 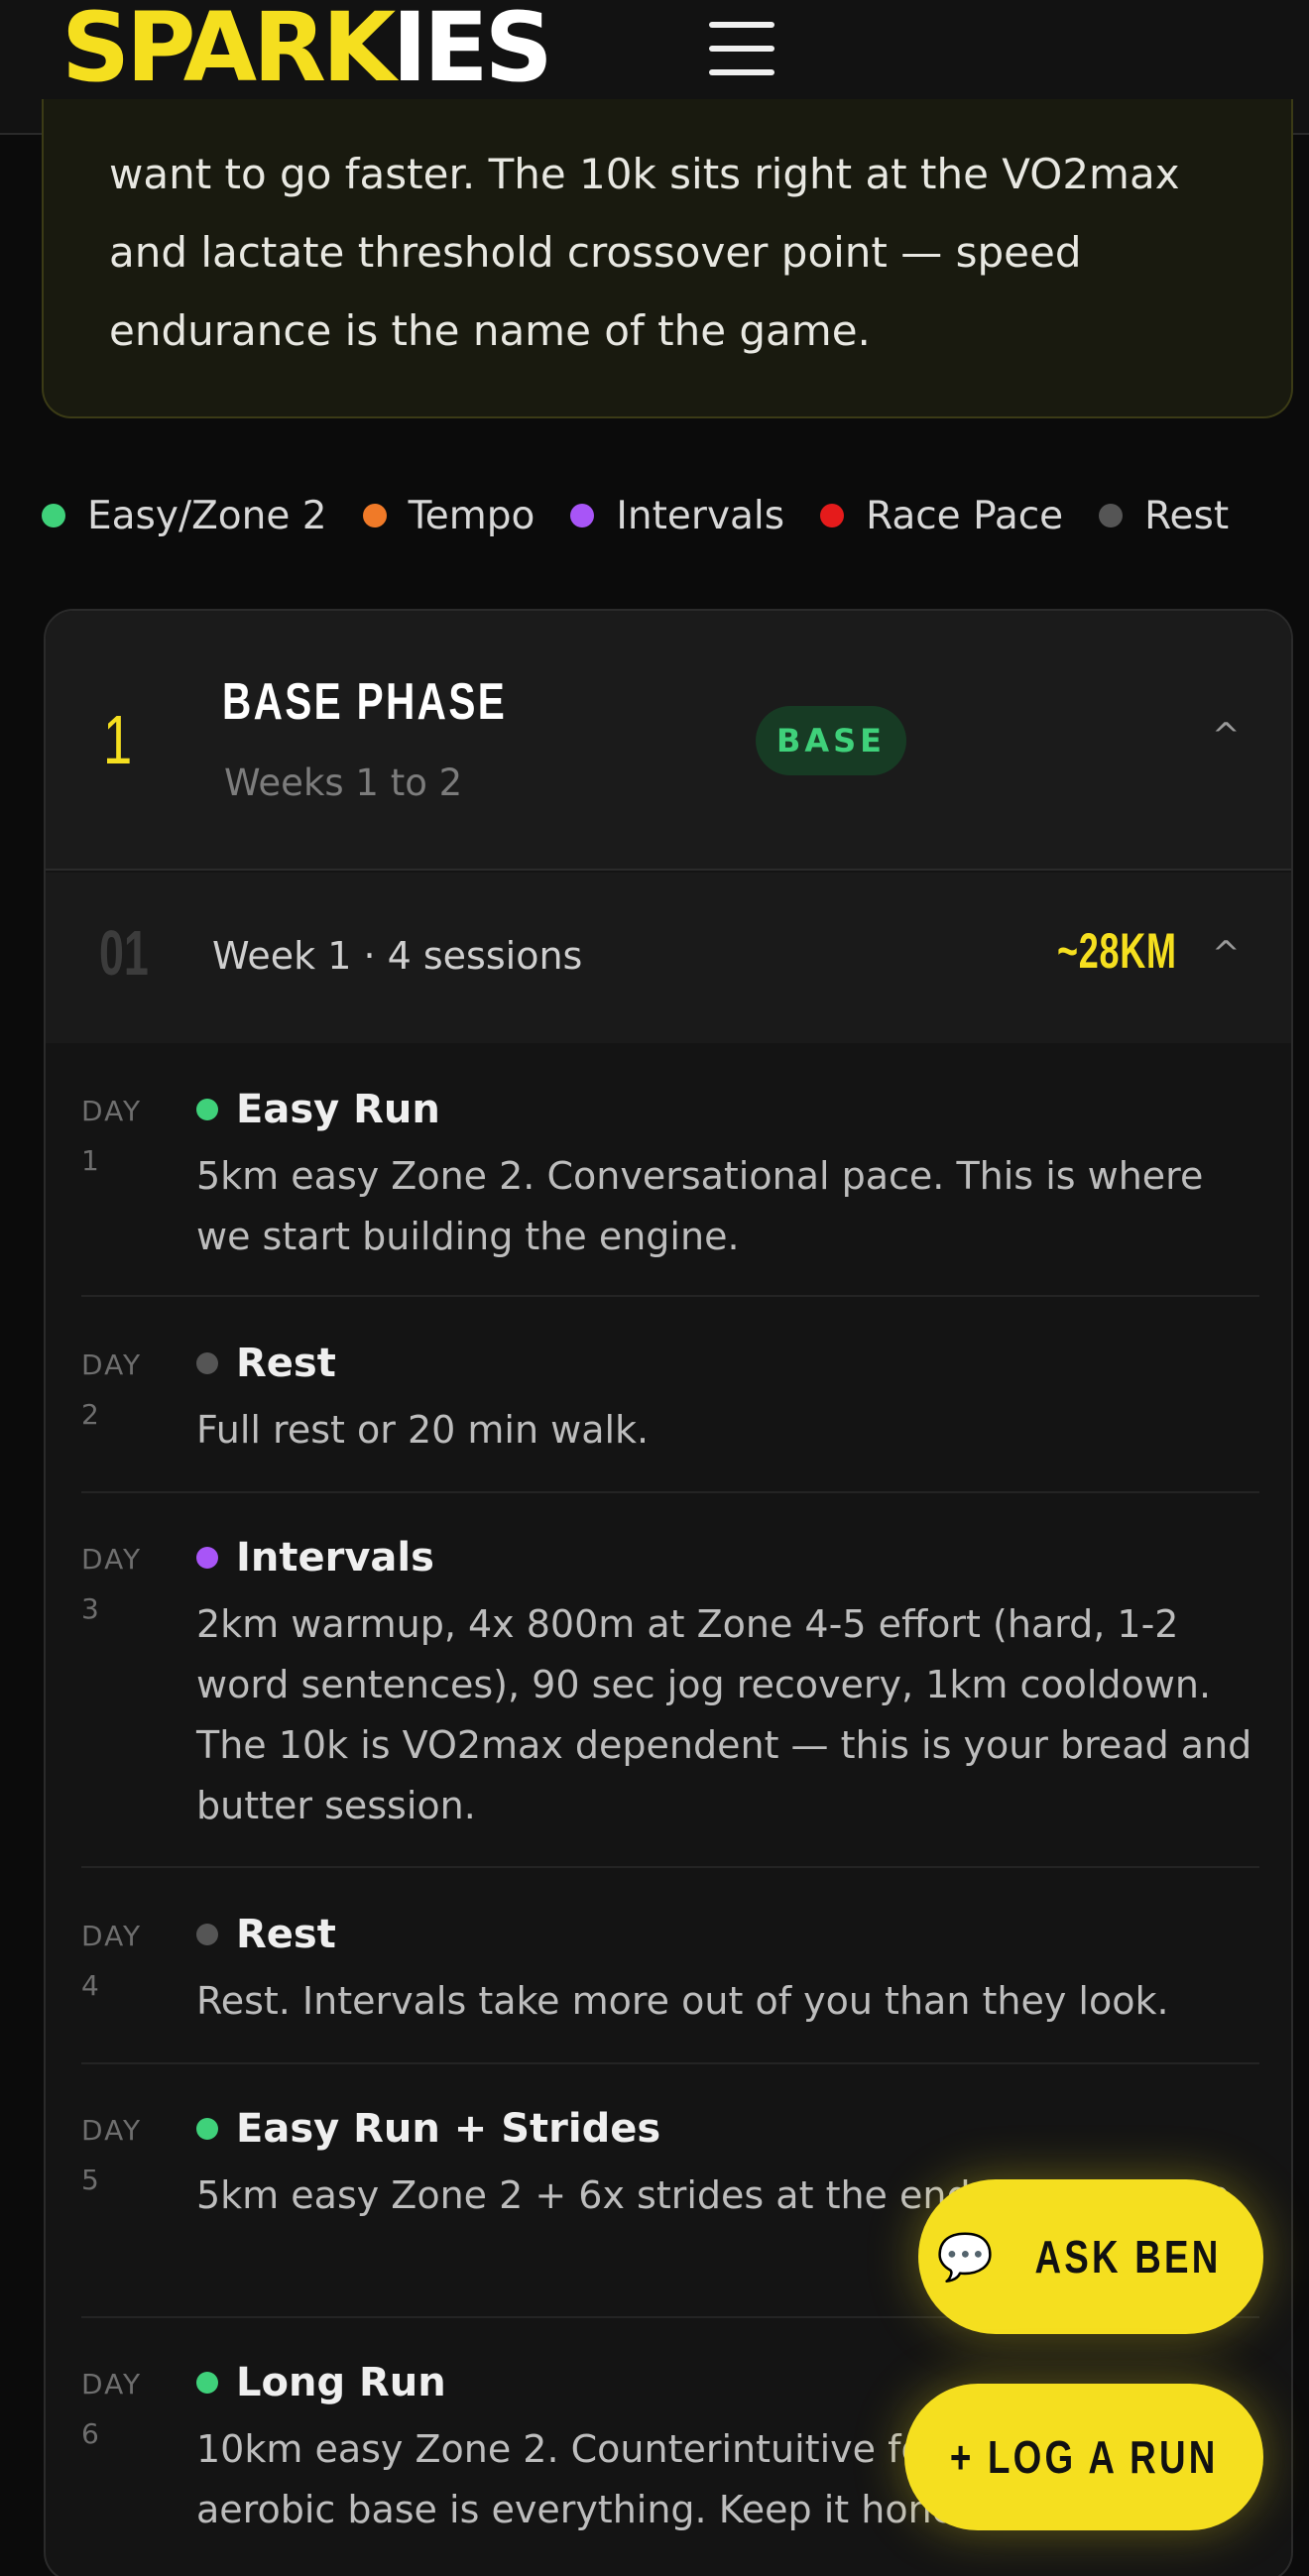 What do you see at coordinates (321, 2382) in the screenshot?
I see `workout-title: Long Run` at bounding box center [321, 2382].